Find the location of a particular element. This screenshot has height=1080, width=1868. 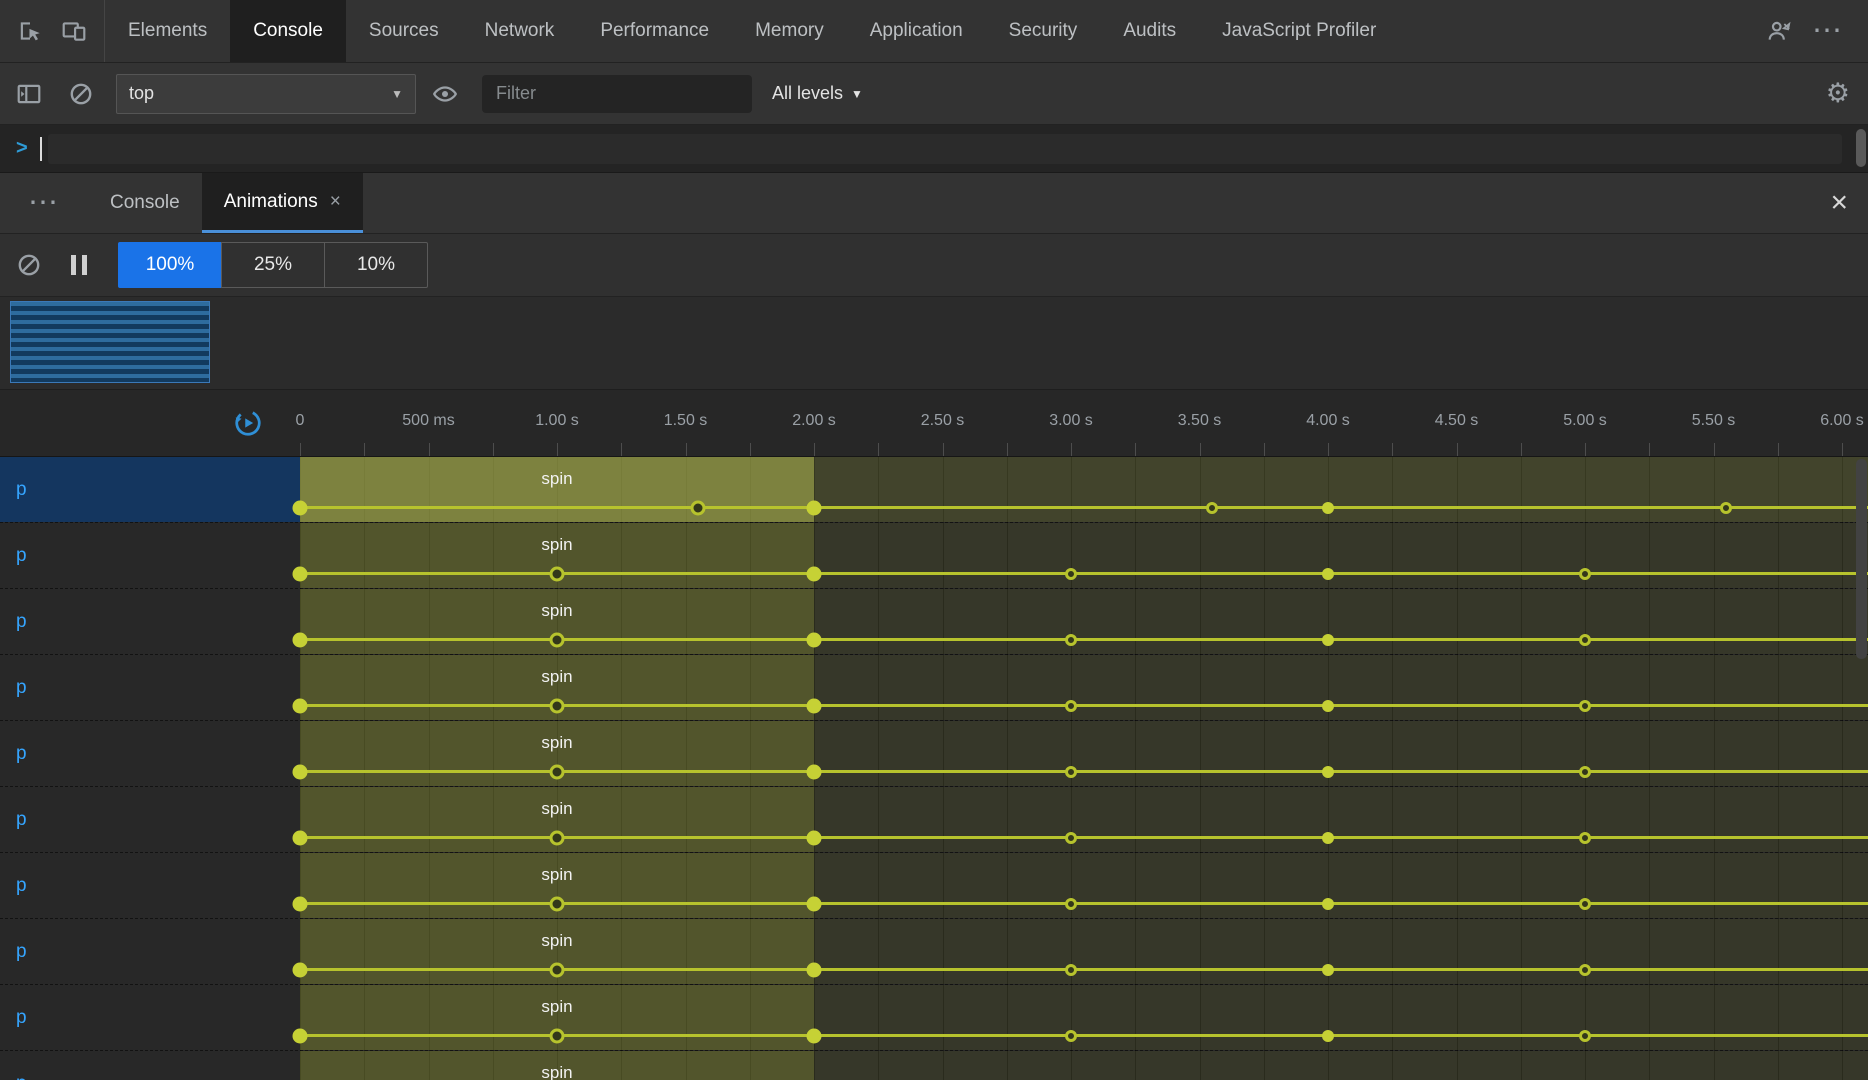

console-scrollbar-thumb is located at coordinates (1861, 148).